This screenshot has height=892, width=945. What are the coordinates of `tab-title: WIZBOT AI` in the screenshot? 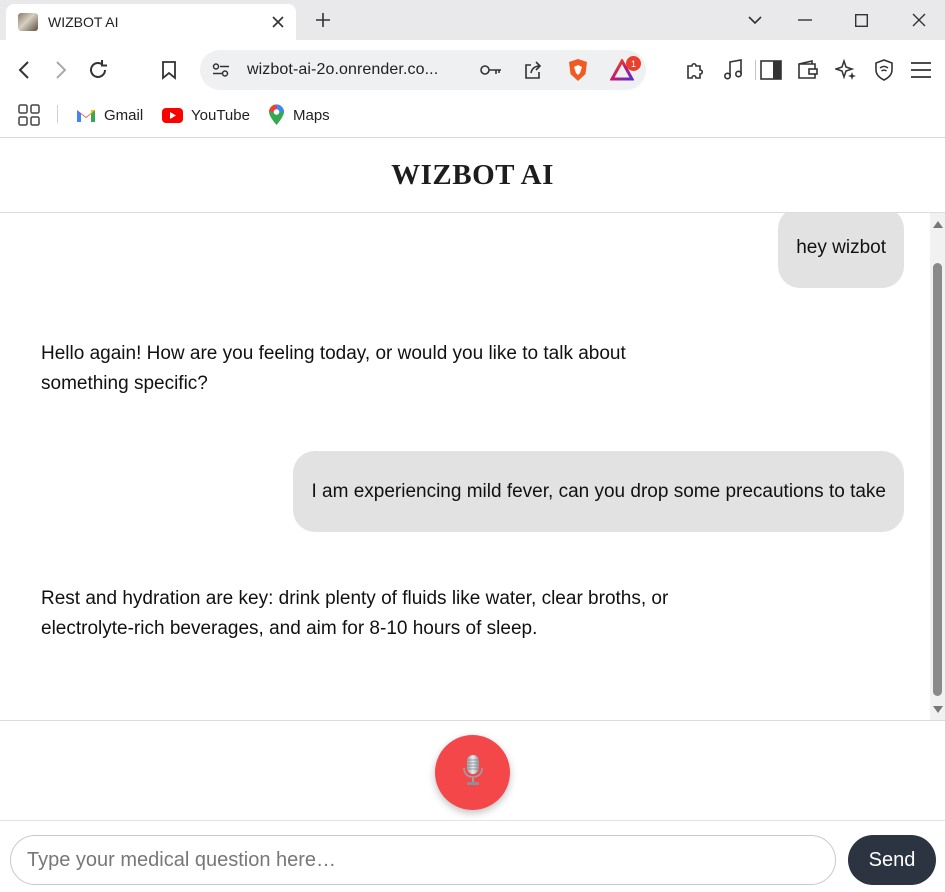 It's located at (83, 22).